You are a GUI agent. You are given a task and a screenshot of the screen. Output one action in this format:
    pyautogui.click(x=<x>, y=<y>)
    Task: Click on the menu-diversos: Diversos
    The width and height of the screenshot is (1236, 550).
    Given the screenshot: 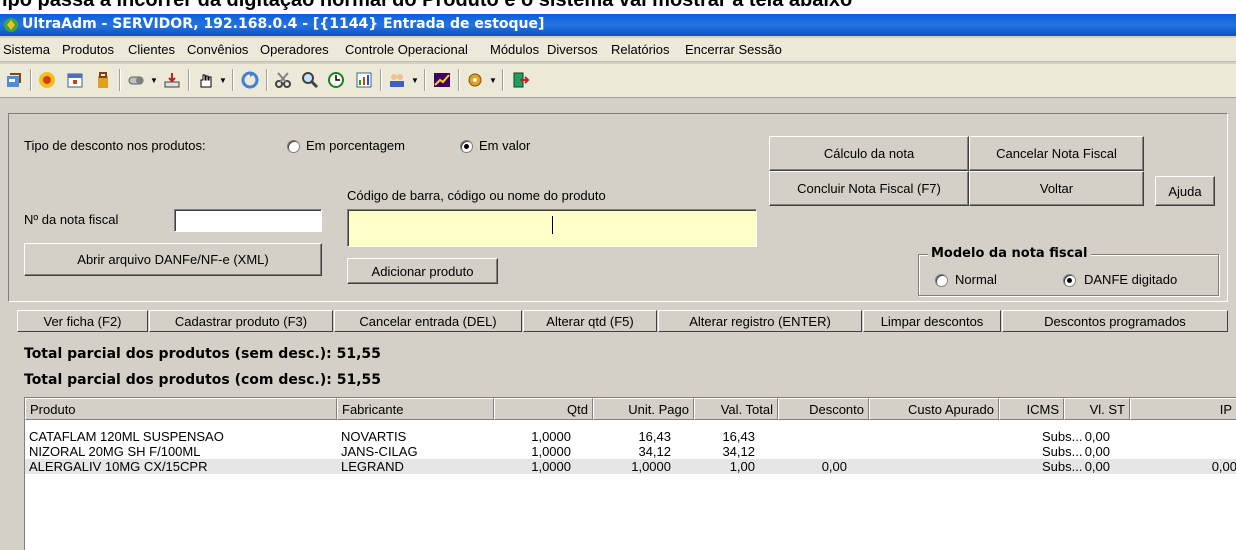 What is the action you would take?
    pyautogui.click(x=572, y=49)
    